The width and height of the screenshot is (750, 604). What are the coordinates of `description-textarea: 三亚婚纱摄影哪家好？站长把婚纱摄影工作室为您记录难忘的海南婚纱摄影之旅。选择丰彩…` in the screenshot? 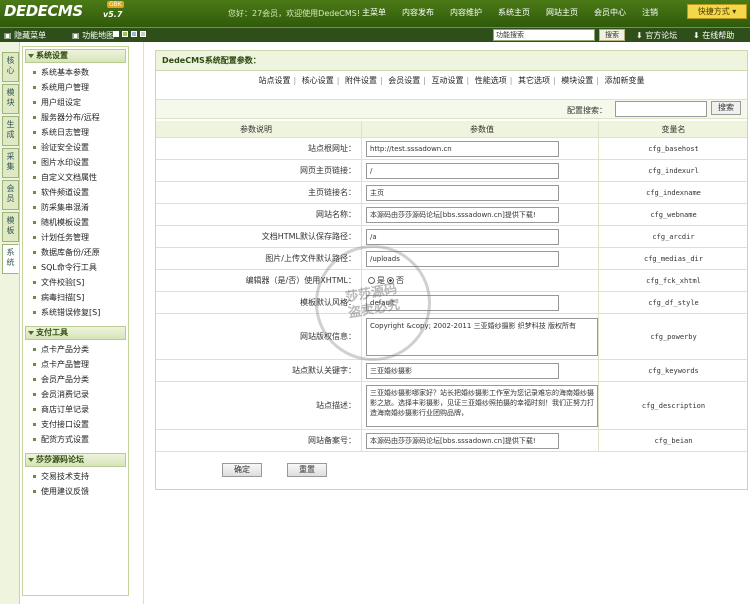 It's located at (482, 405).